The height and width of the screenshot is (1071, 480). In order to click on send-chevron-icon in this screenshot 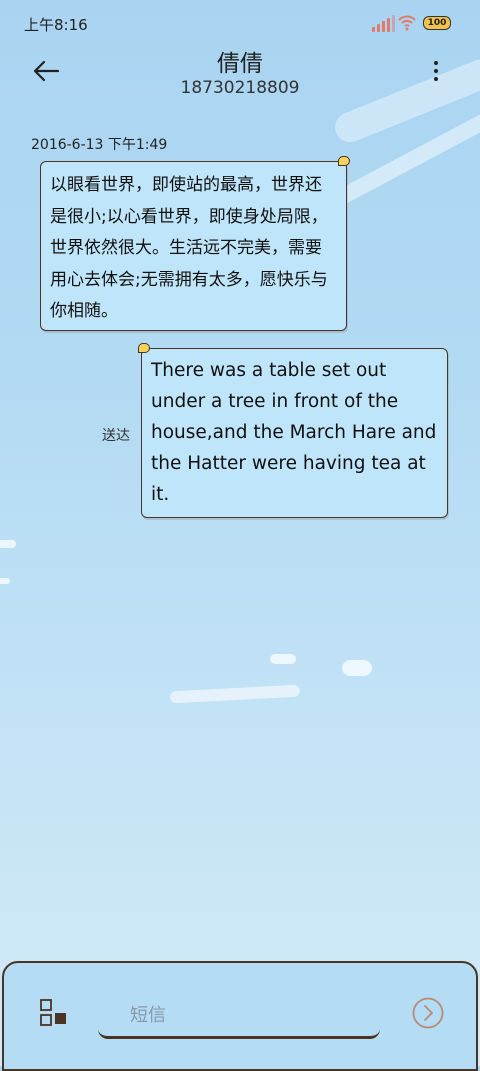, I will do `click(428, 1013)`.